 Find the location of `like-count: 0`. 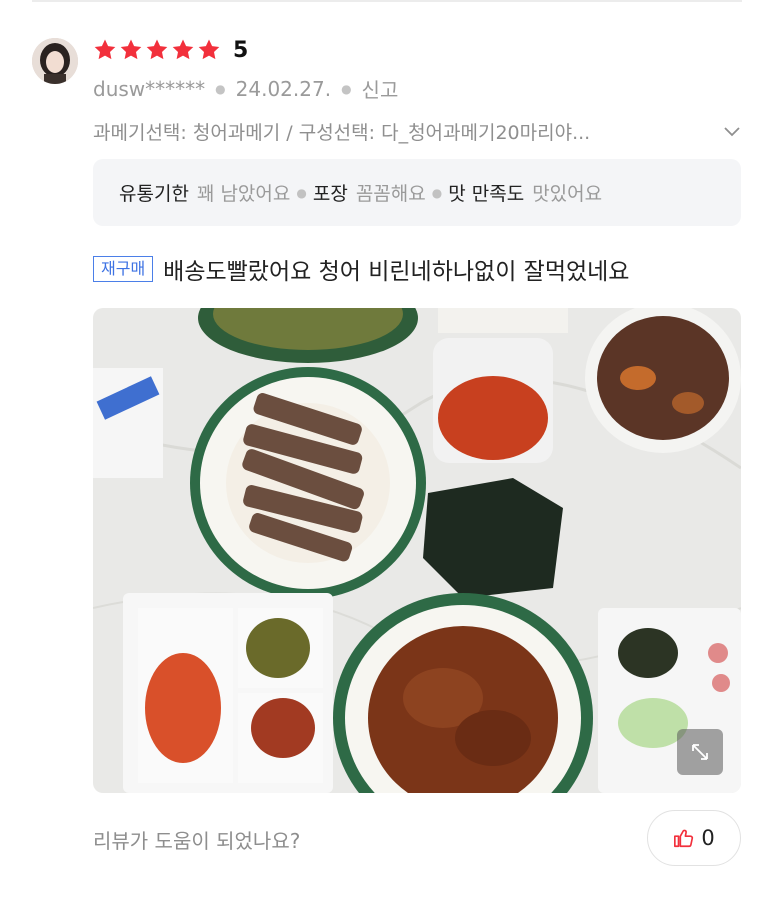

like-count: 0 is located at coordinates (708, 838).